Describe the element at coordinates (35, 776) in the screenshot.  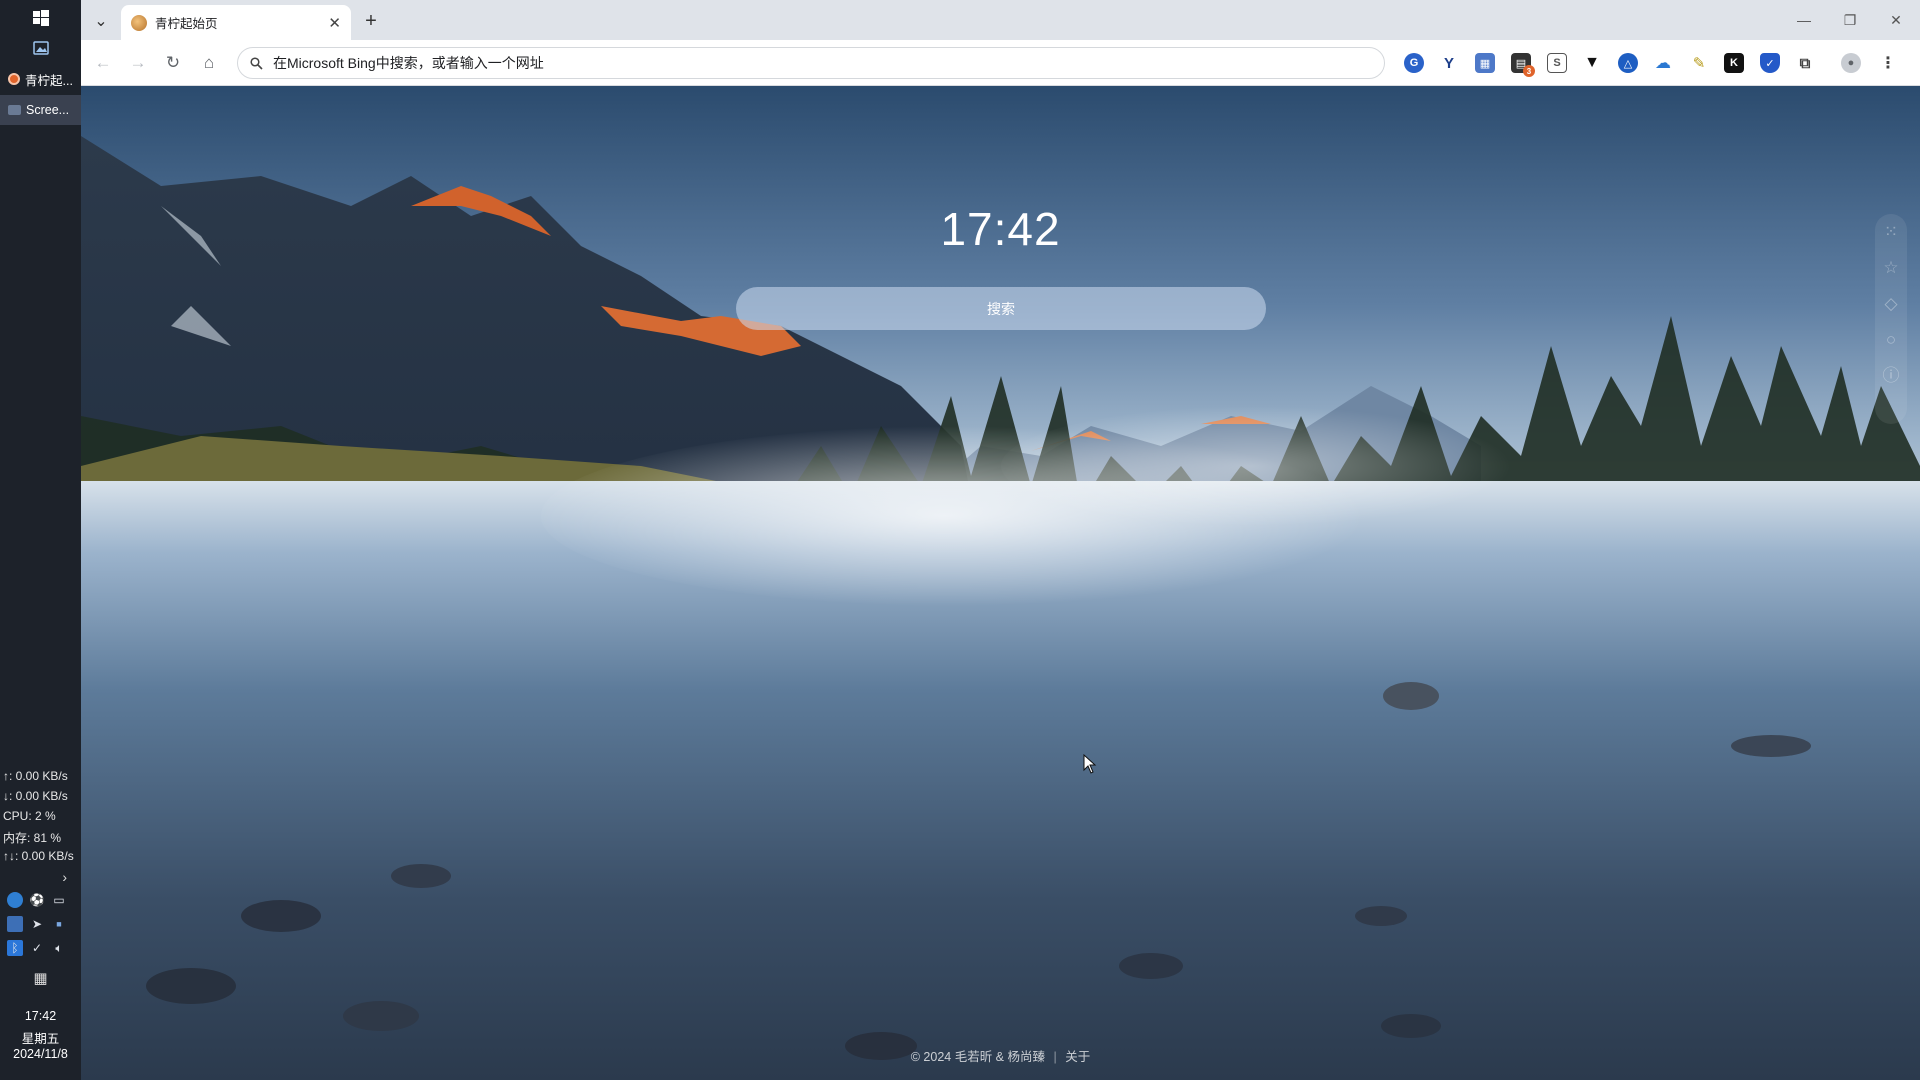
I see `upload-speed: ↑: 0.00 KB/s` at that location.